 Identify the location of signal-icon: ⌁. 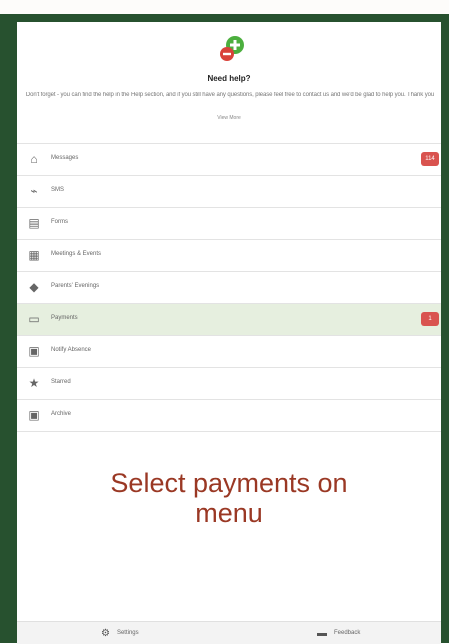
(34, 191).